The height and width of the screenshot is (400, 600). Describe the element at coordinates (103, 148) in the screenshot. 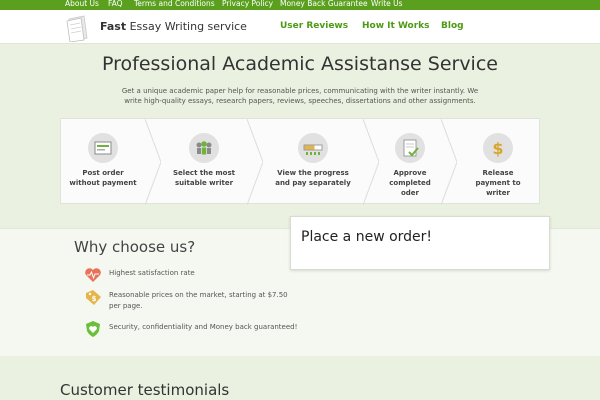

I see `order-form-icon` at that location.